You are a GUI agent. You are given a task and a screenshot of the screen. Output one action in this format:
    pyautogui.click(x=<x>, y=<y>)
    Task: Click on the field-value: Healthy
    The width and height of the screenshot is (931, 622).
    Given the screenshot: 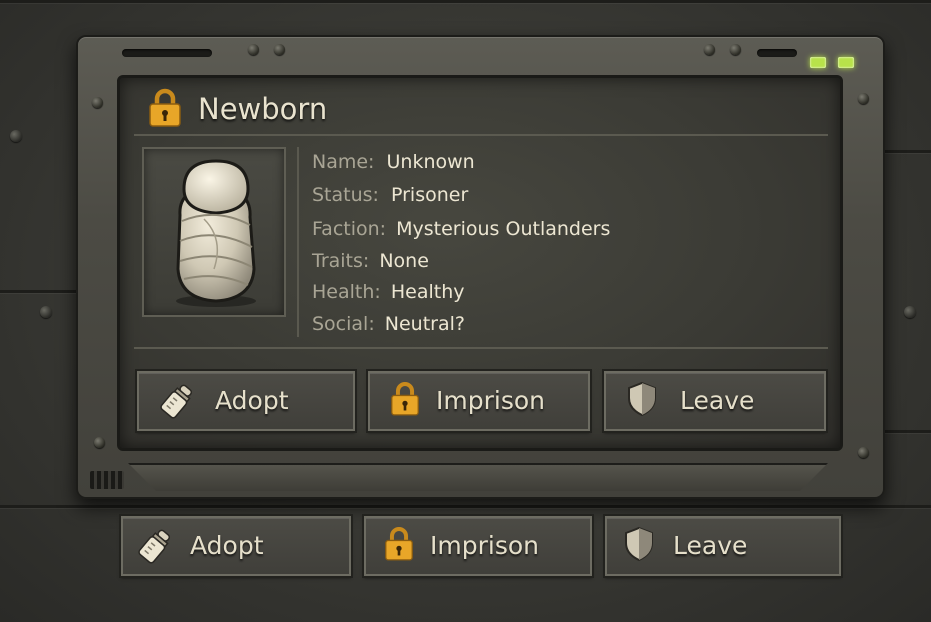 What is the action you would take?
    pyautogui.click(x=427, y=292)
    